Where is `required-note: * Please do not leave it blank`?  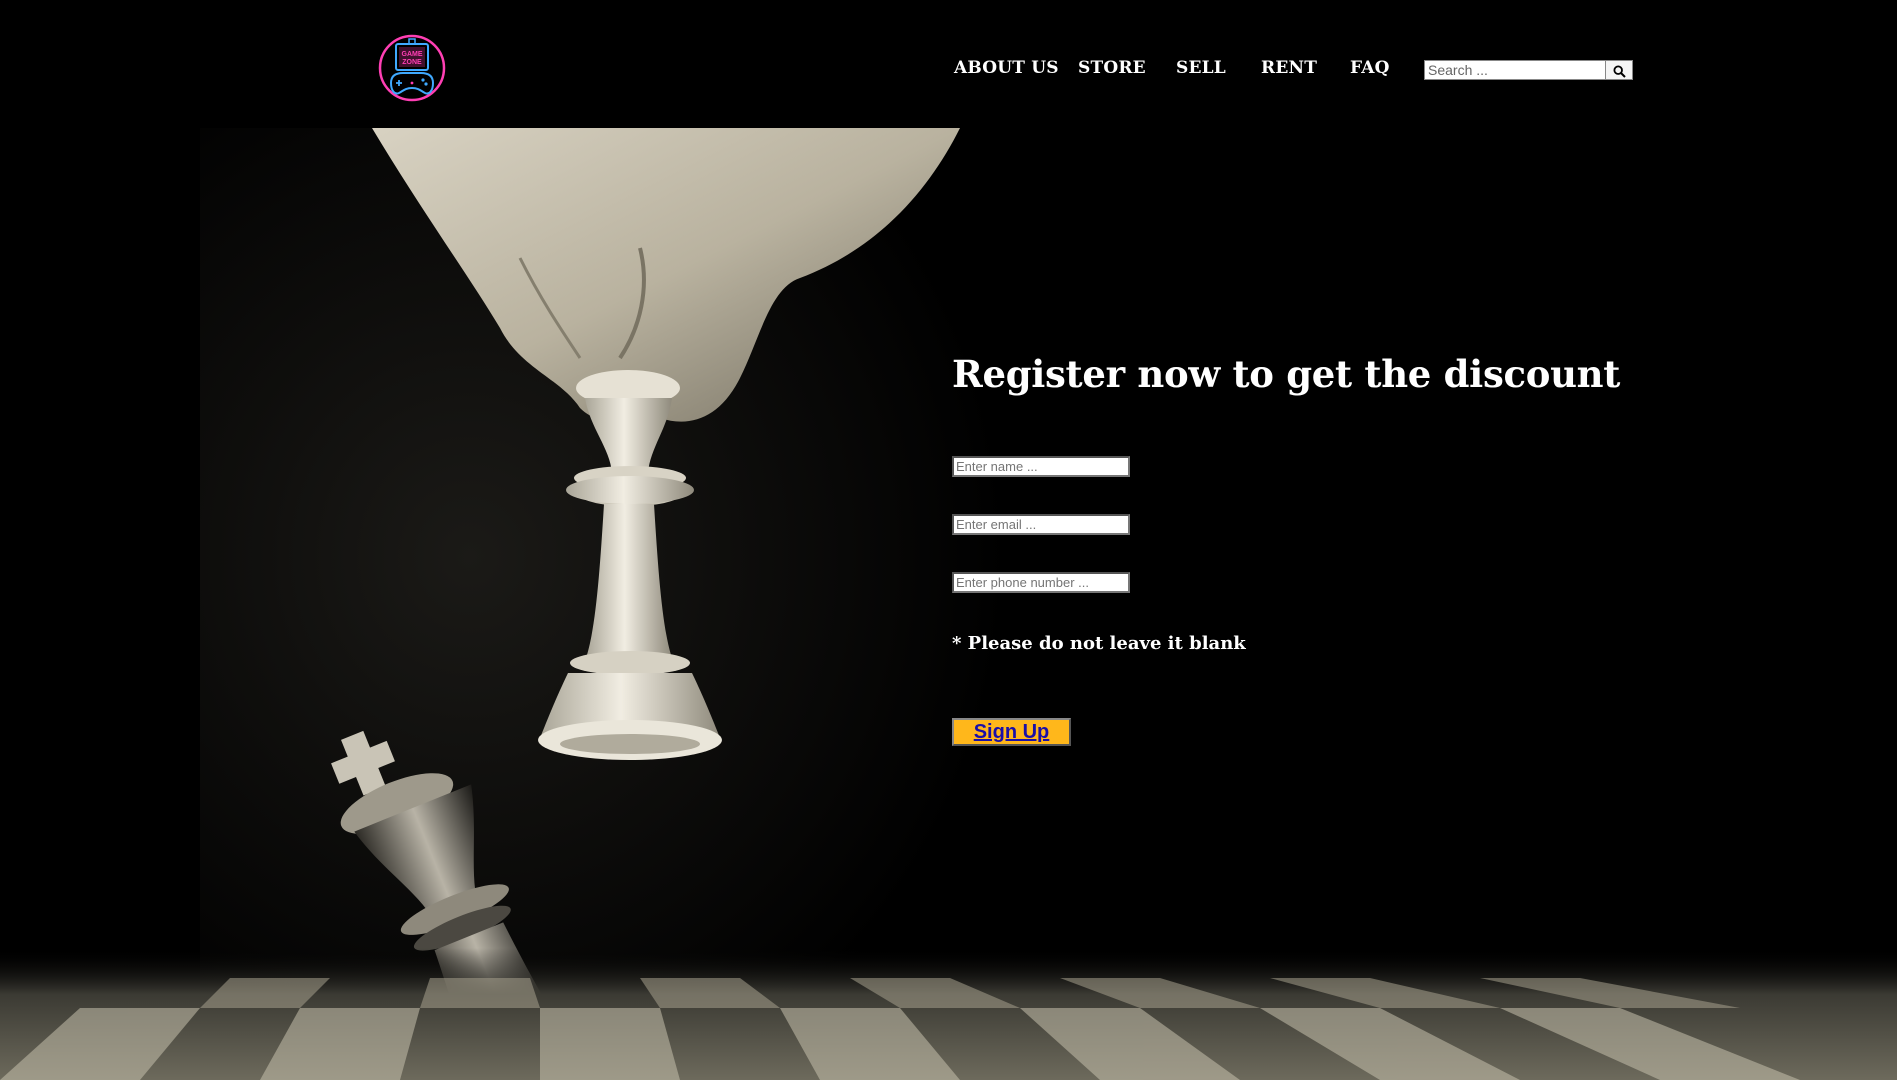 required-note: * Please do not leave it blank is located at coordinates (1099, 643).